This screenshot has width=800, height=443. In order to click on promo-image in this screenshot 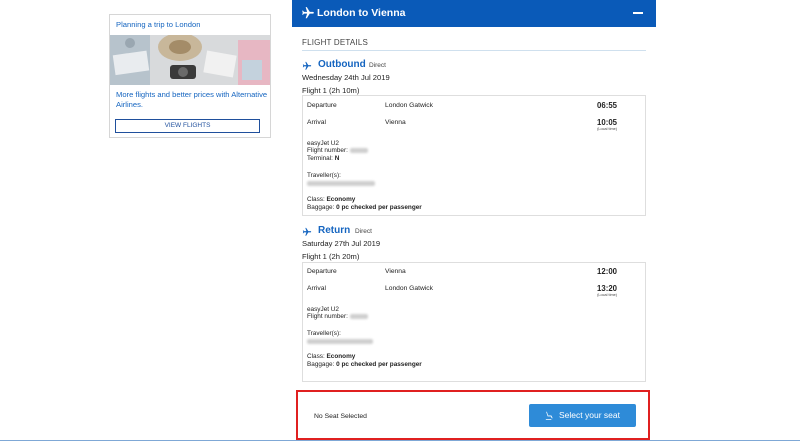, I will do `click(190, 60)`.